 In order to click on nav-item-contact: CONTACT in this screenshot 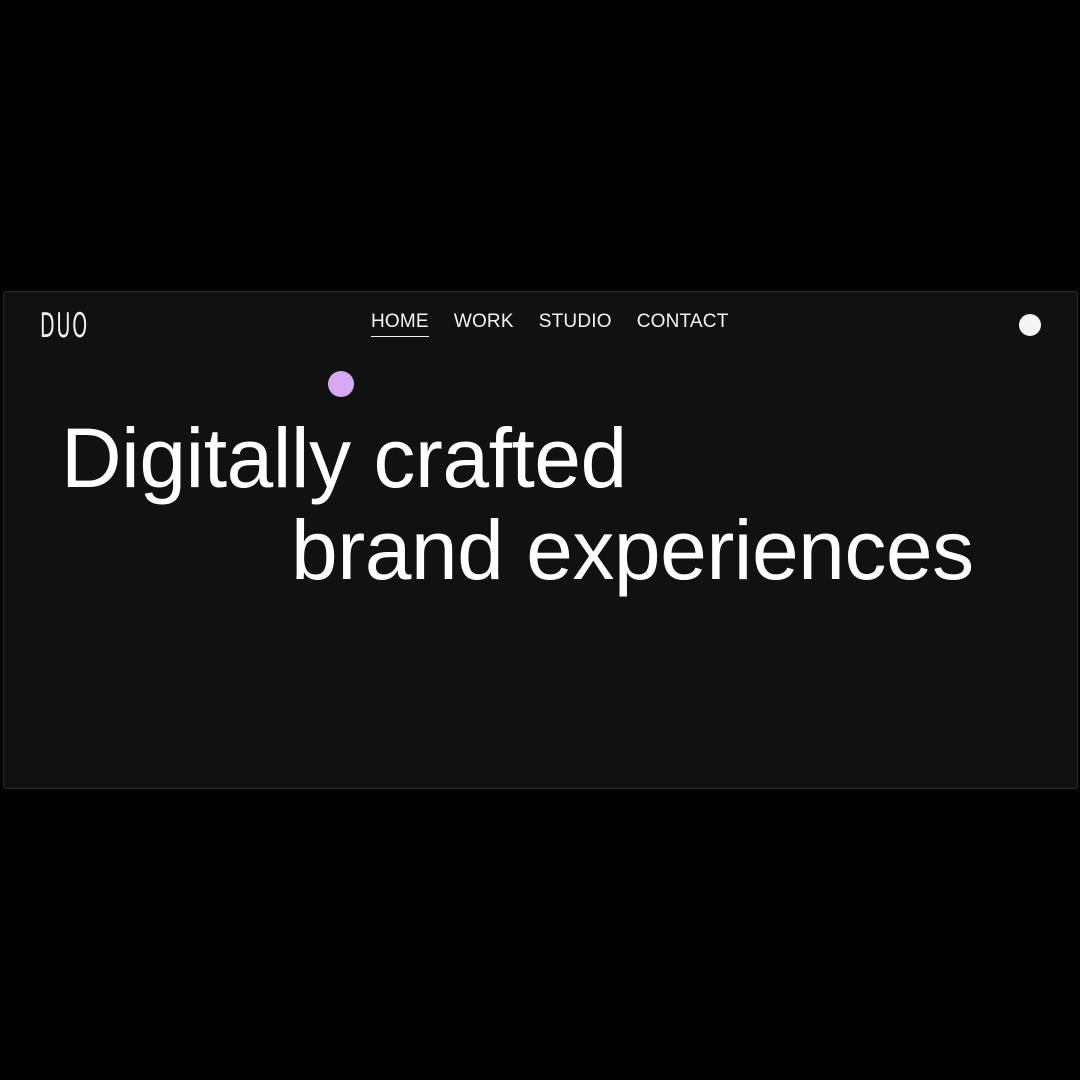, I will do `click(683, 323)`.